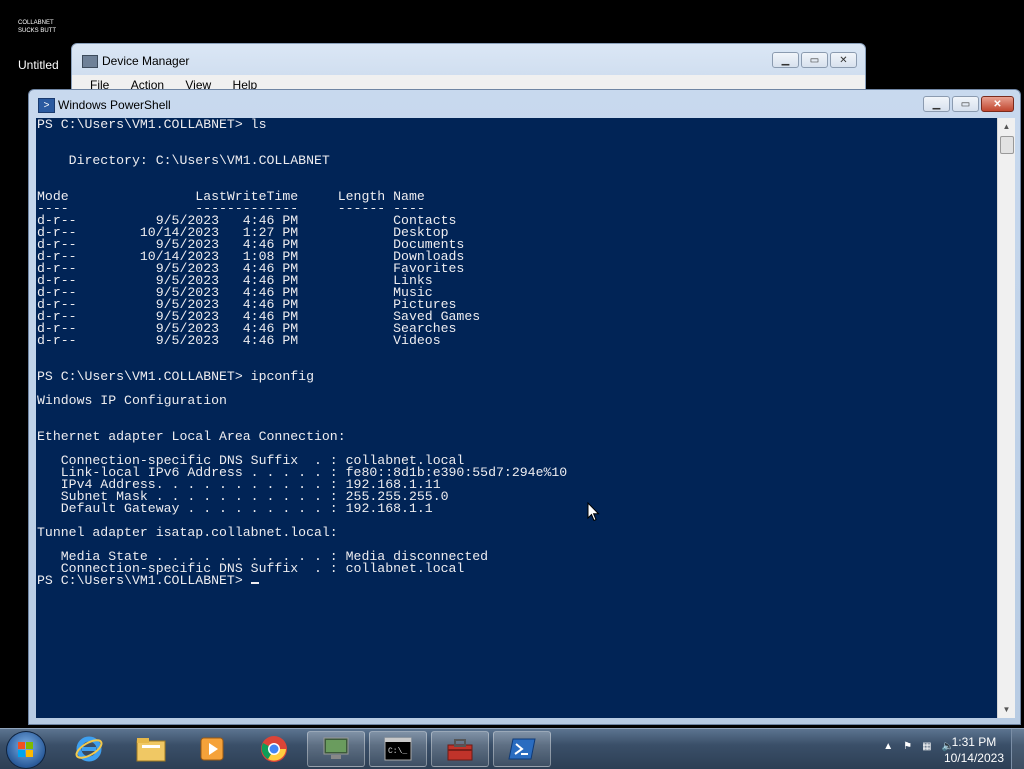 Image resolution: width=1024 pixels, height=769 pixels. I want to click on file-explorer-icon, so click(151, 749).